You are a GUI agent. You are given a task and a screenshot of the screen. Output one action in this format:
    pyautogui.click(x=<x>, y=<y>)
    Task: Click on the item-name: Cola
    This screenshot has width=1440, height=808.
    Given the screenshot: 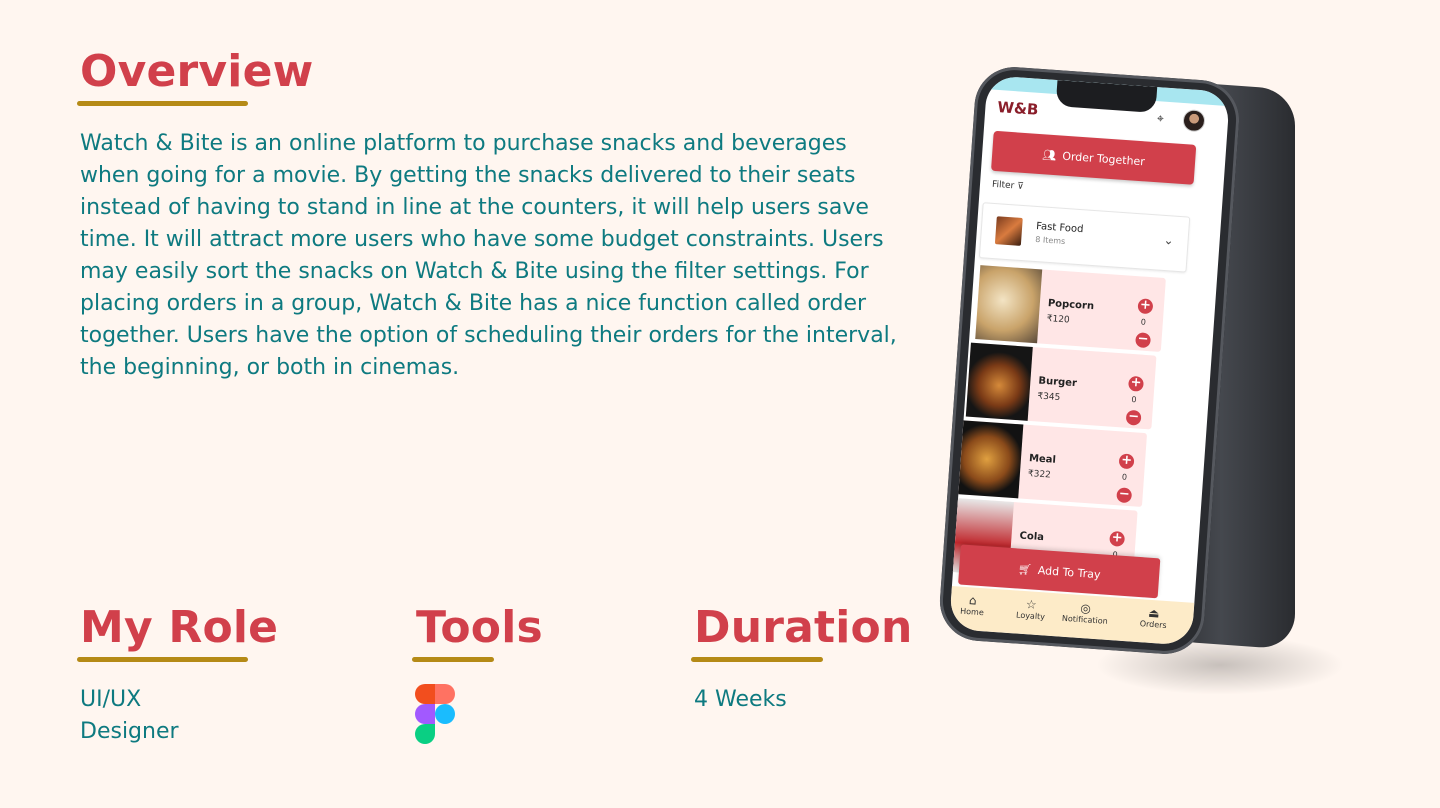 What is the action you would take?
    pyautogui.click(x=1032, y=537)
    